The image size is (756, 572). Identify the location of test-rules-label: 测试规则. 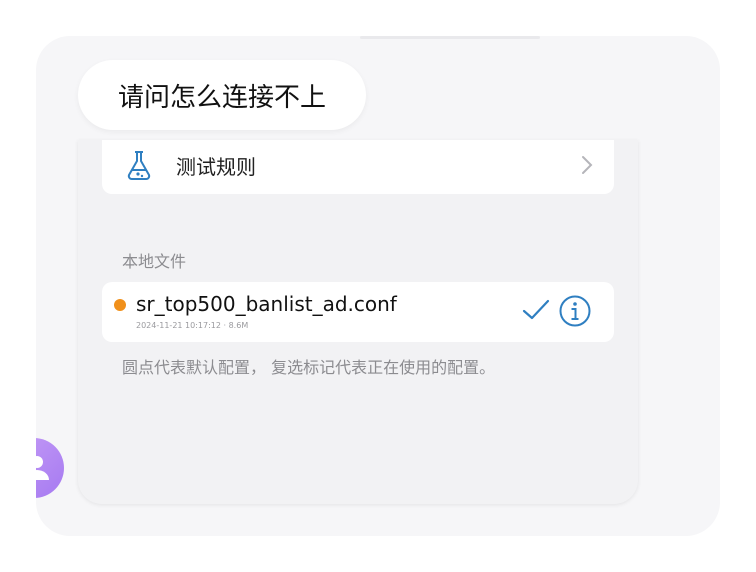
(216, 167).